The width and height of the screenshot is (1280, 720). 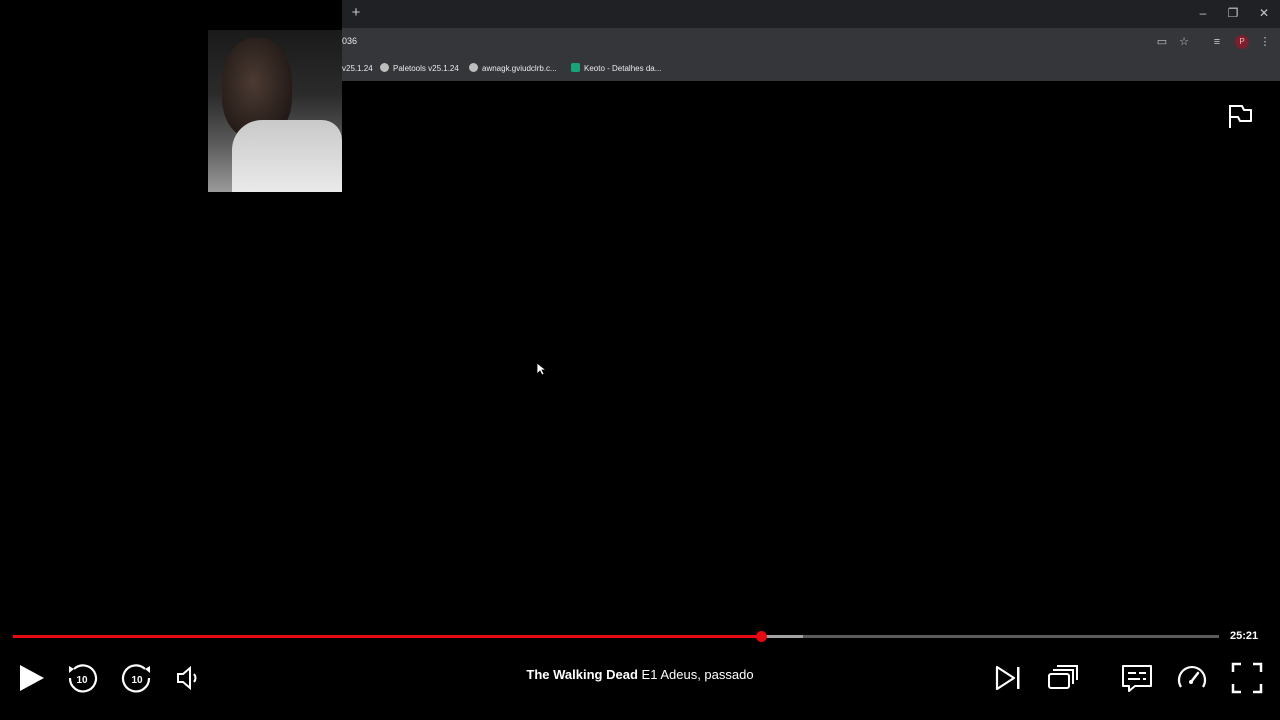 I want to click on episode-number: E1, so click(x=649, y=674).